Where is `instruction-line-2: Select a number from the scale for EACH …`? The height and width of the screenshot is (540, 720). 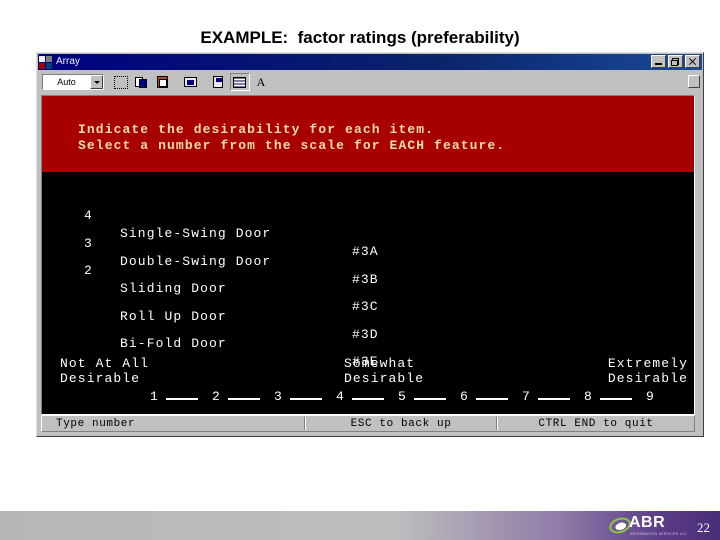
instruction-line-2: Select a number from the scale for EACH … is located at coordinates (292, 145).